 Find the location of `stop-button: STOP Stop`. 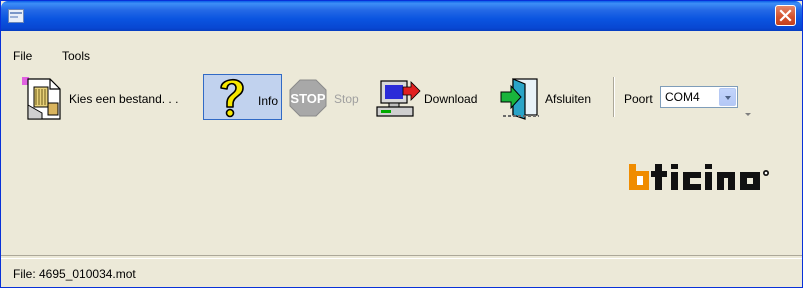

stop-button: STOP Stop is located at coordinates (327, 97).